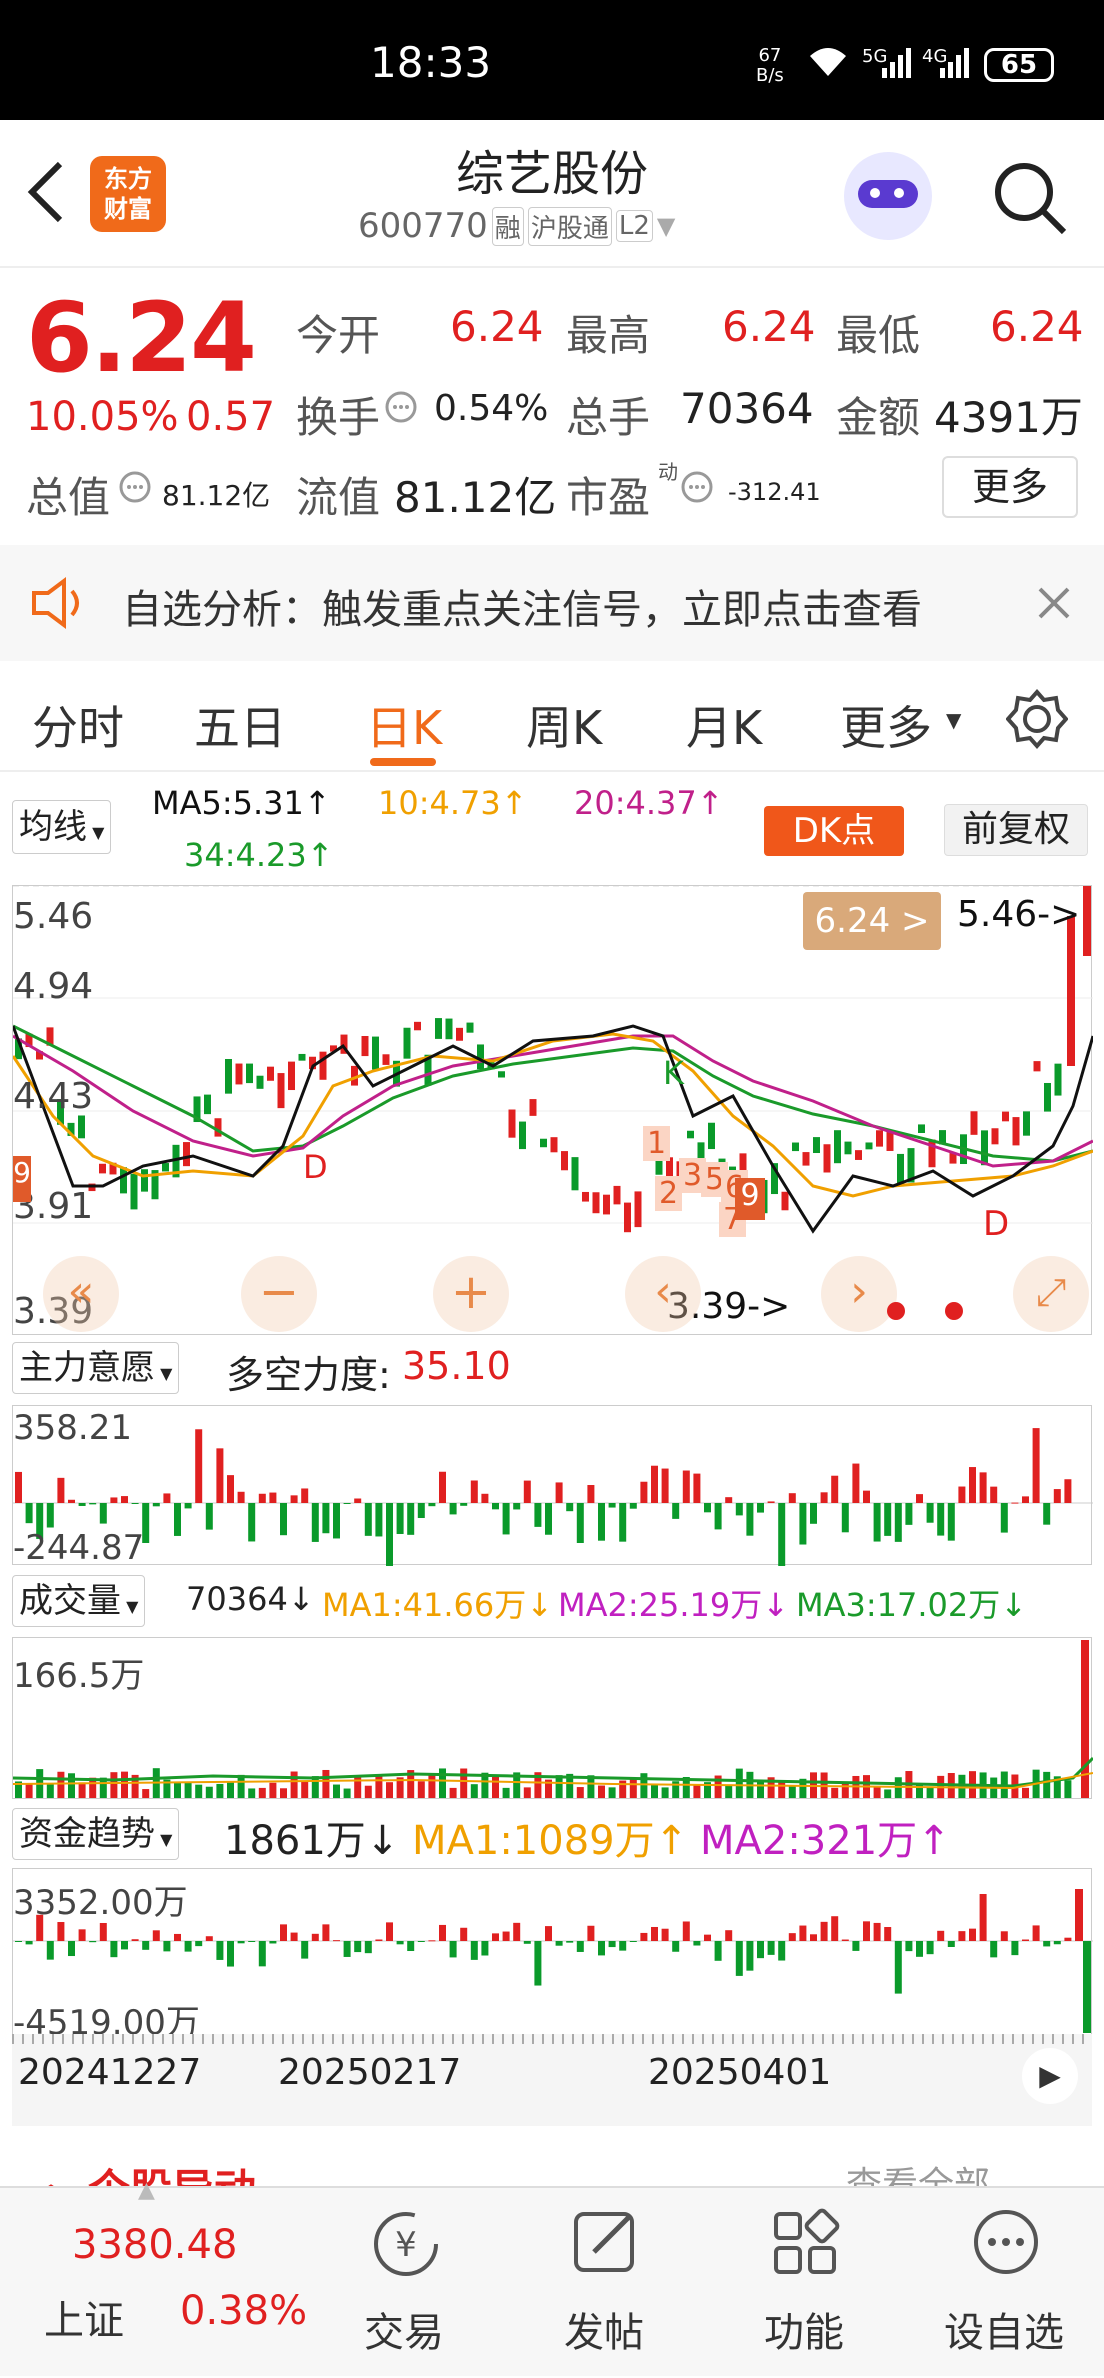 This screenshot has width=1104, height=2378. What do you see at coordinates (886, 725) in the screenshot?
I see `tab-more: 更多` at bounding box center [886, 725].